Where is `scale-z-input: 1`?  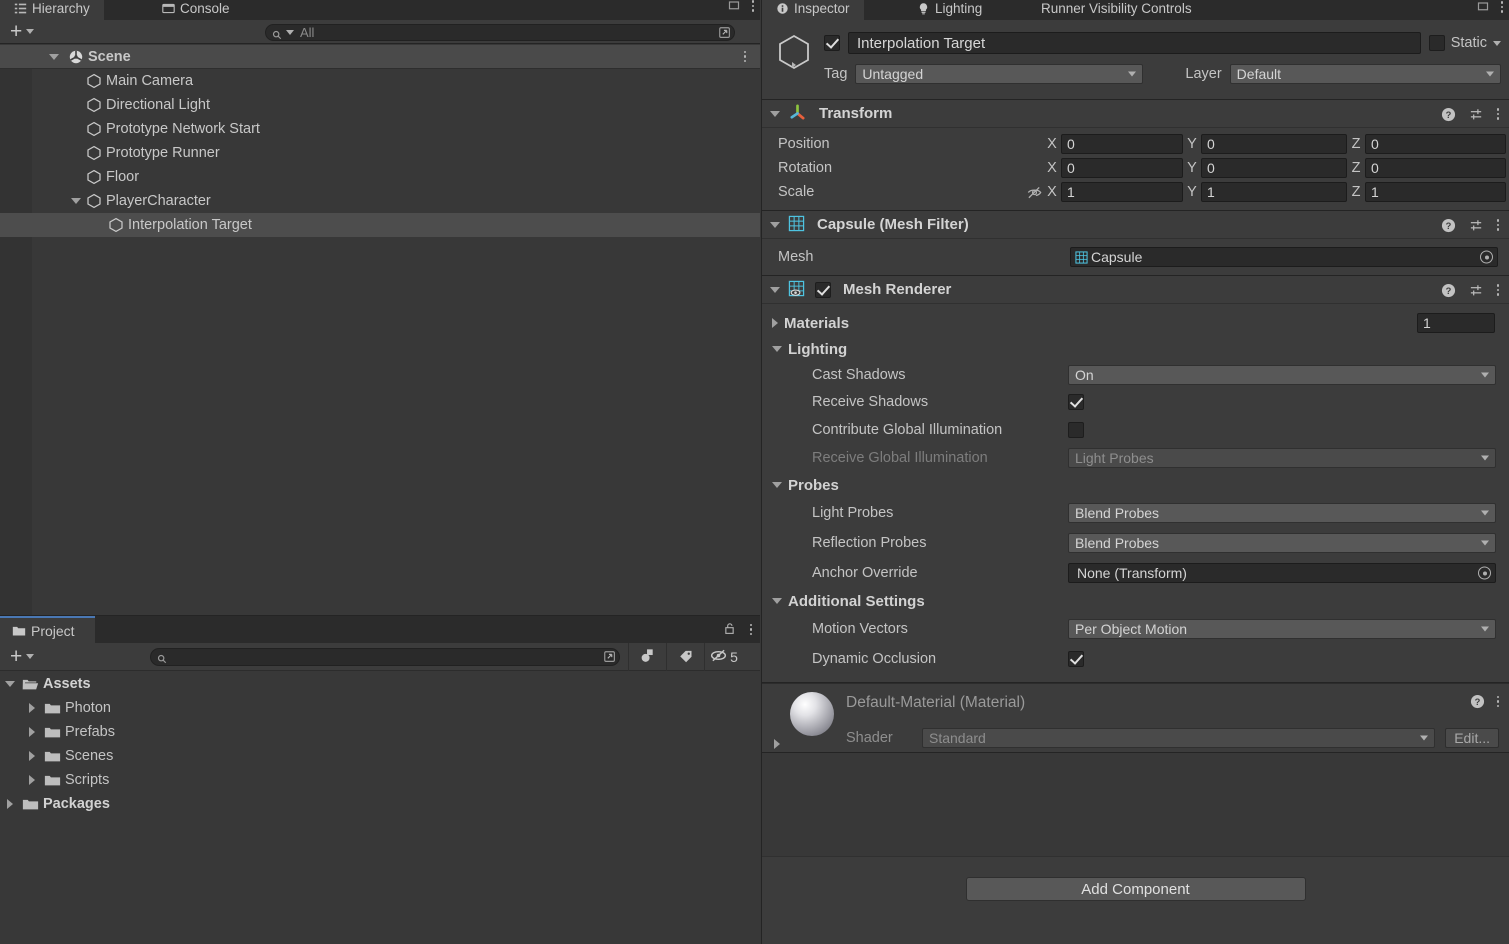 scale-z-input: 1 is located at coordinates (1435, 192).